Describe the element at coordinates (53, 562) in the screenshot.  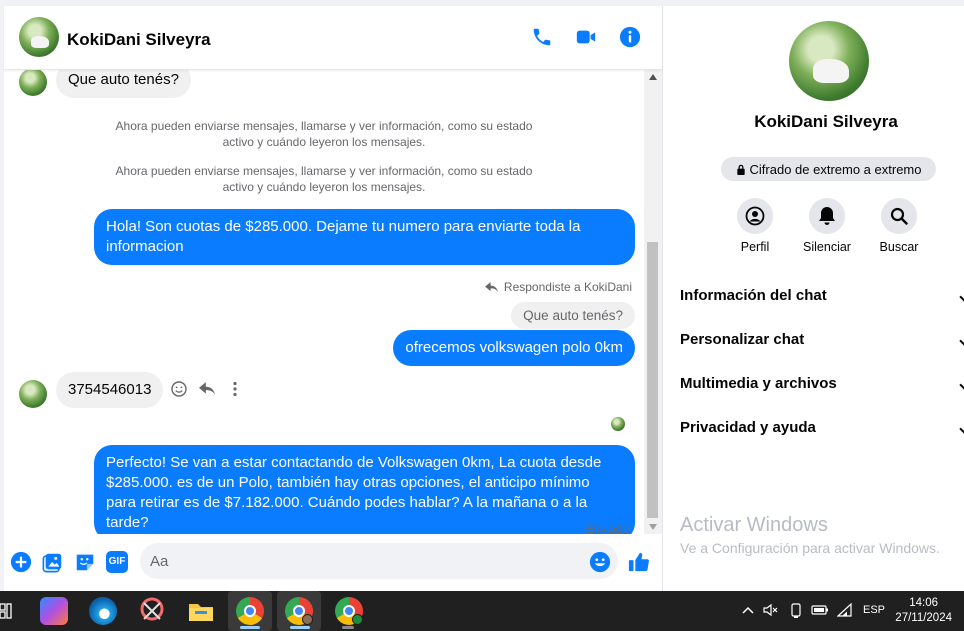
I see `gallery-icon` at that location.